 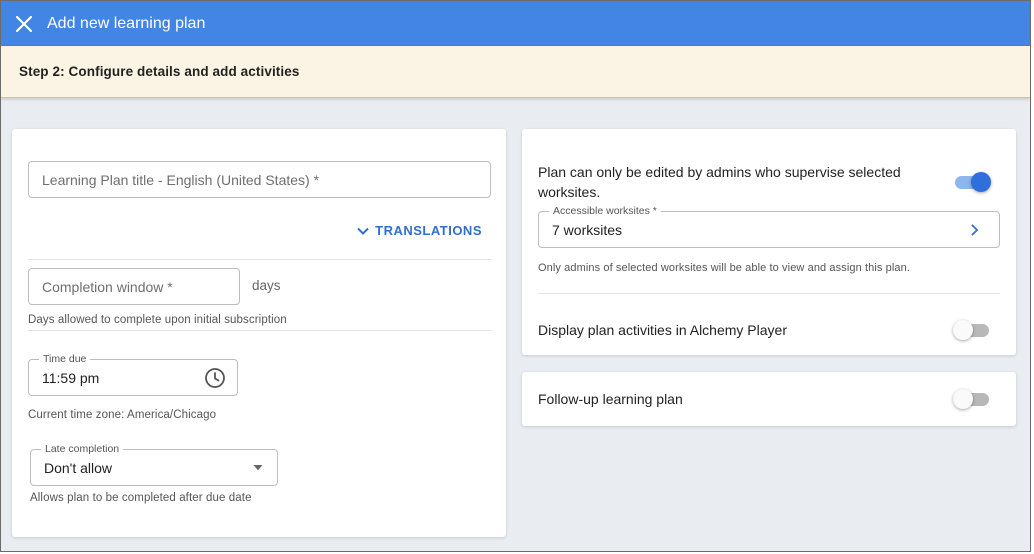 I want to click on follow-up-text: Follow-up learning plan, so click(x=610, y=399).